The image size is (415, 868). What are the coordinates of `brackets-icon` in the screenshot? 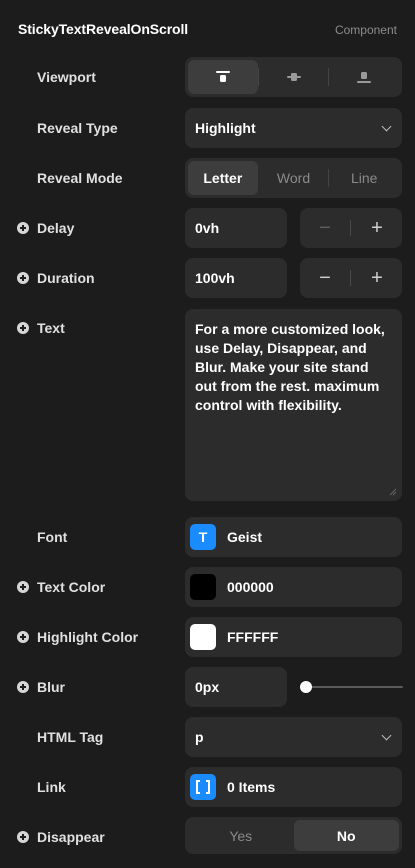 It's located at (203, 787).